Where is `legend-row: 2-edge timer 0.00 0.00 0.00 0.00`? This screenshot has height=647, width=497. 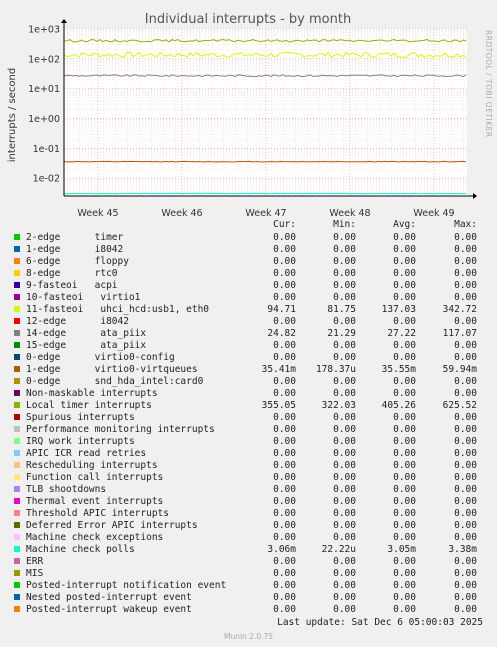
legend-row: 2-edge timer 0.00 0.00 0.00 0.00 is located at coordinates (248, 238).